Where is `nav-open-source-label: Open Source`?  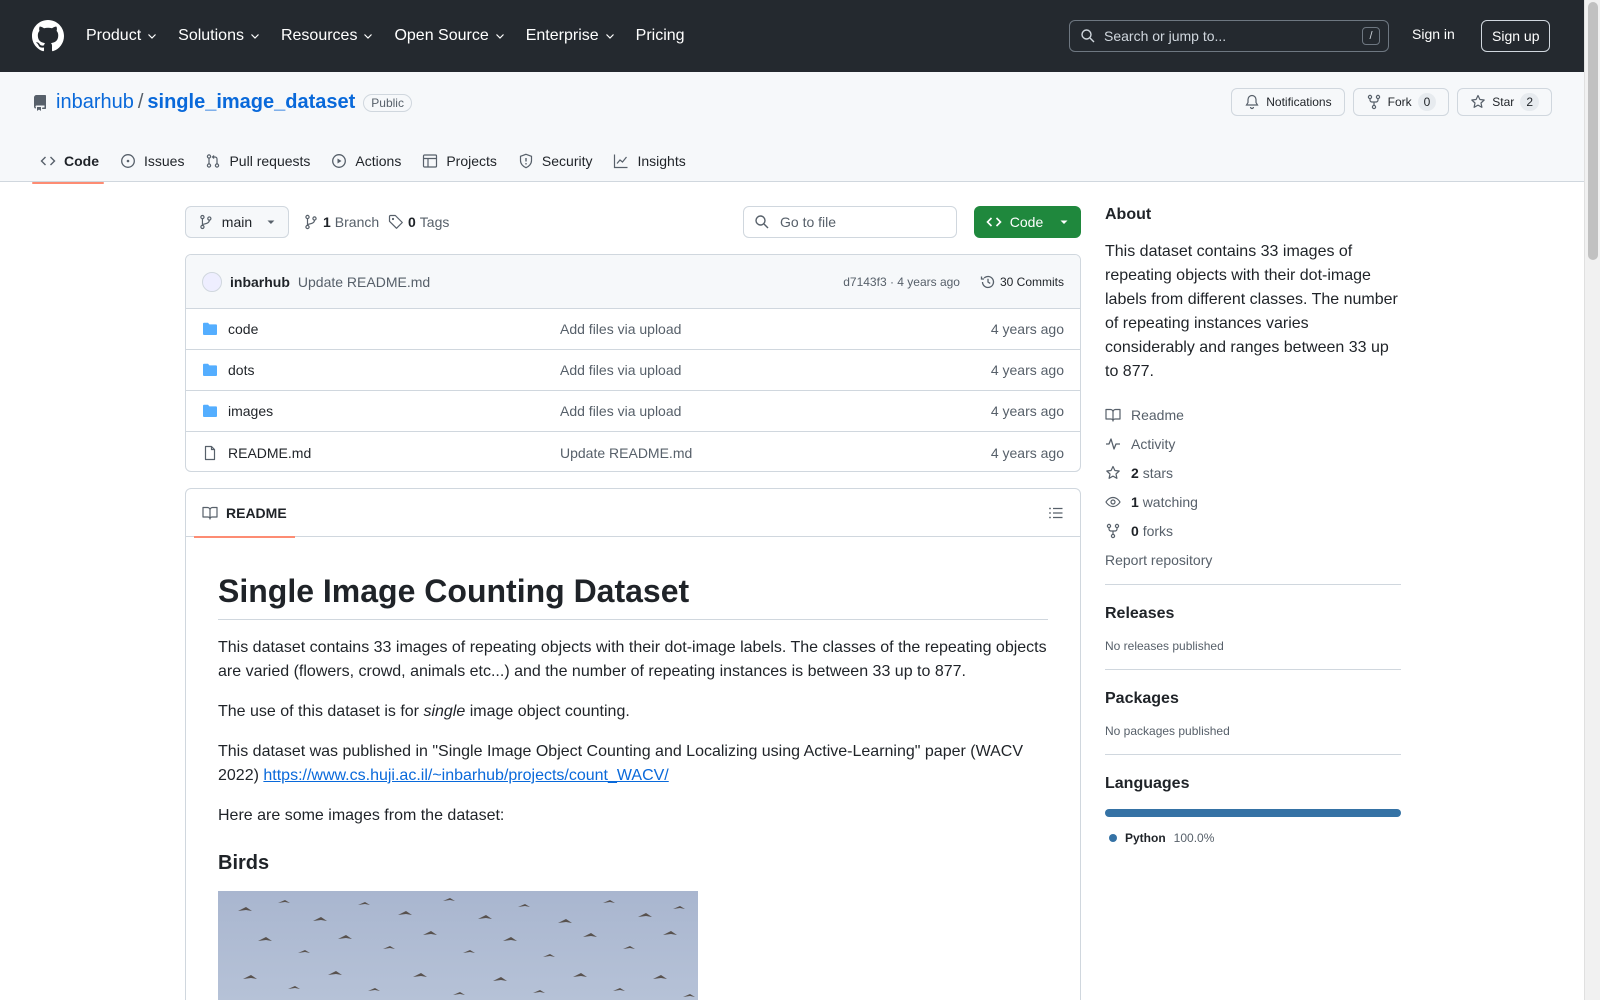 nav-open-source-label: Open Source is located at coordinates (441, 35).